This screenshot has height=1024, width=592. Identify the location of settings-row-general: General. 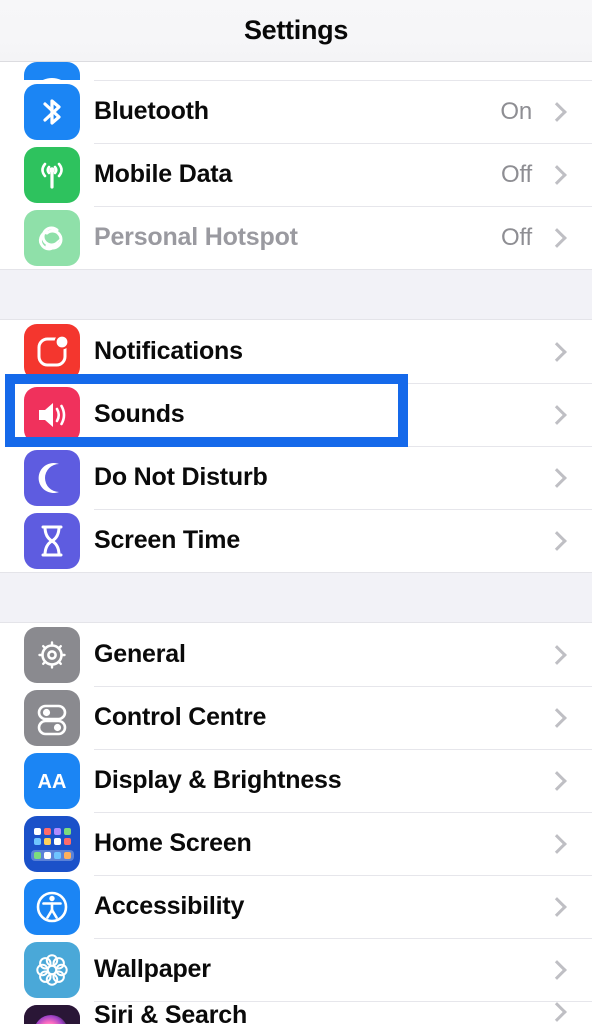
(296, 654).